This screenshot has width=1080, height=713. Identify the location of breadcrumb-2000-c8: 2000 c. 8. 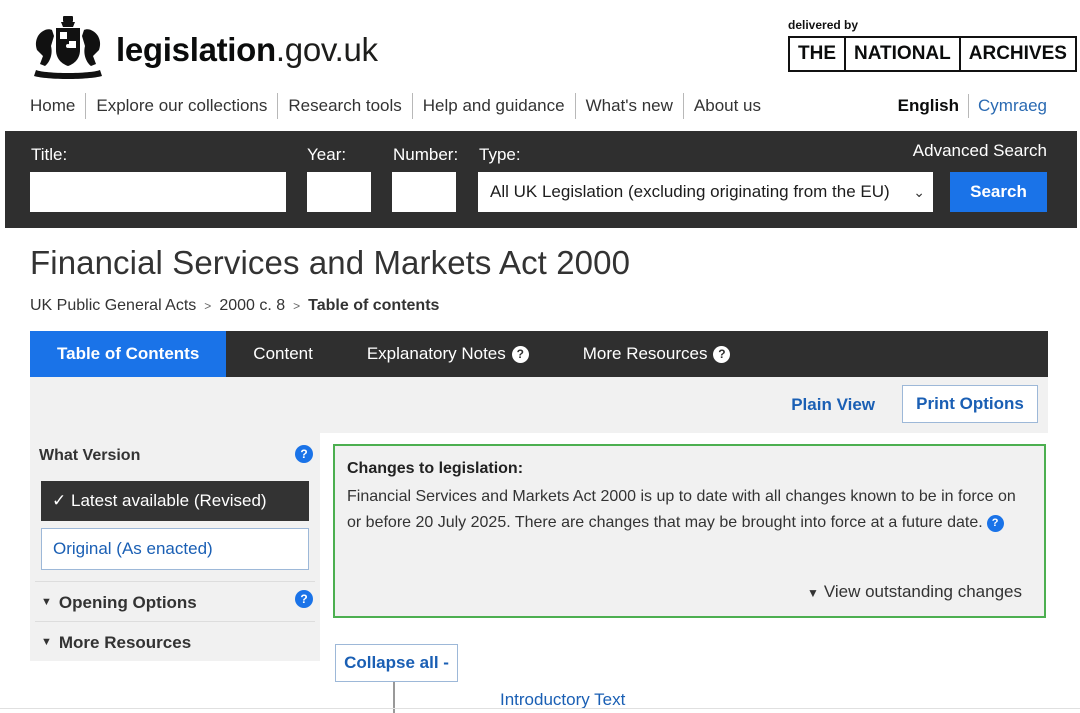
(252, 306).